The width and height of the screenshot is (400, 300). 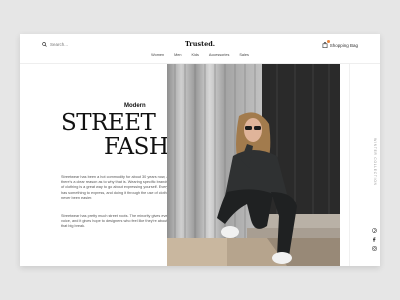 I want to click on shopping-bag-button: Shopping Bag, so click(x=340, y=44).